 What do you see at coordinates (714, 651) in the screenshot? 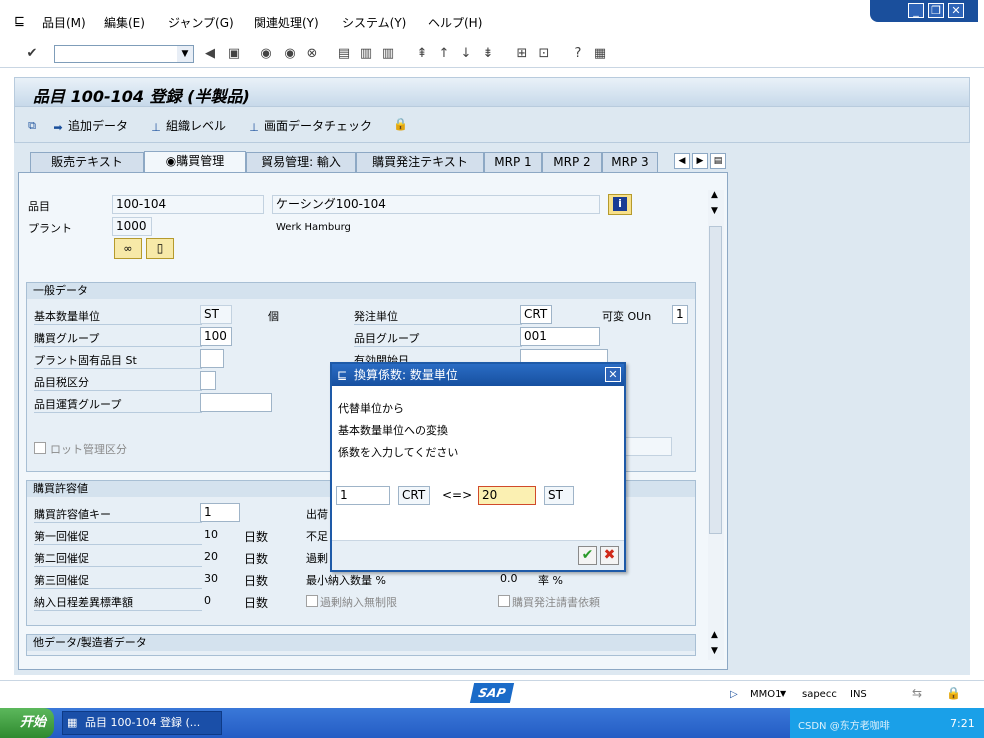
I see `scroll-down-bottom-icon: ▼` at bounding box center [714, 651].